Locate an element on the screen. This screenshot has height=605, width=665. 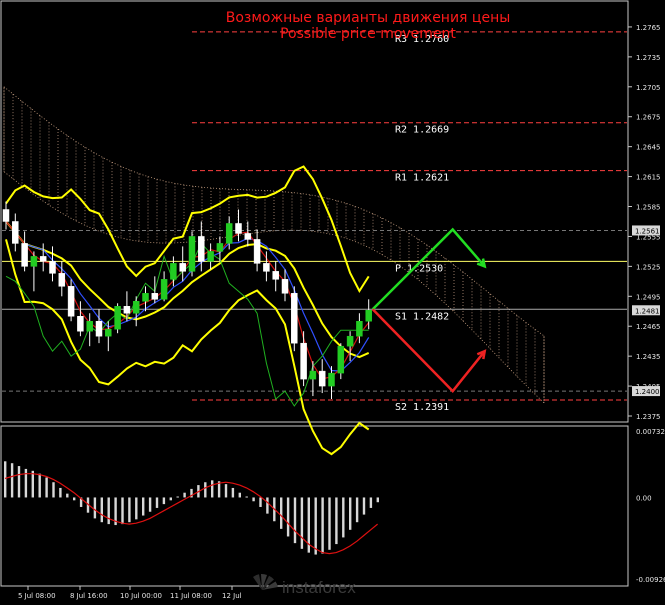
pivot-label: R2 1.2669 is located at coordinates (422, 130).